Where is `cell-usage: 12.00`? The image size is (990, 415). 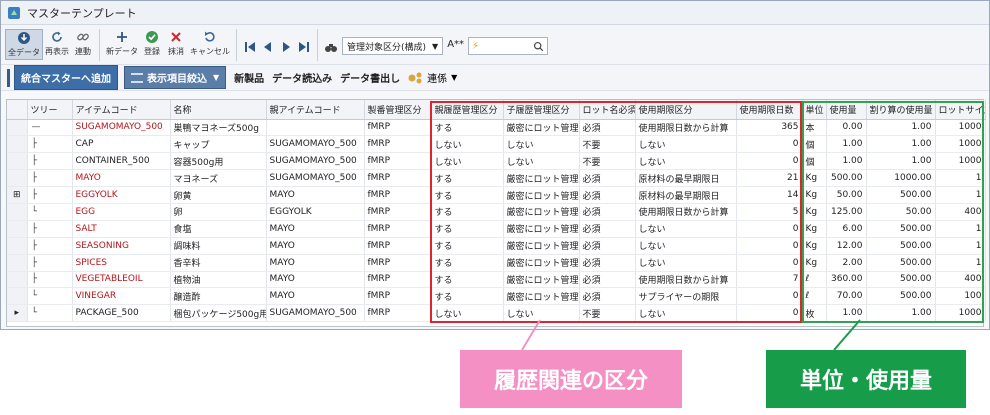
cell-usage: 12.00 is located at coordinates (846, 246).